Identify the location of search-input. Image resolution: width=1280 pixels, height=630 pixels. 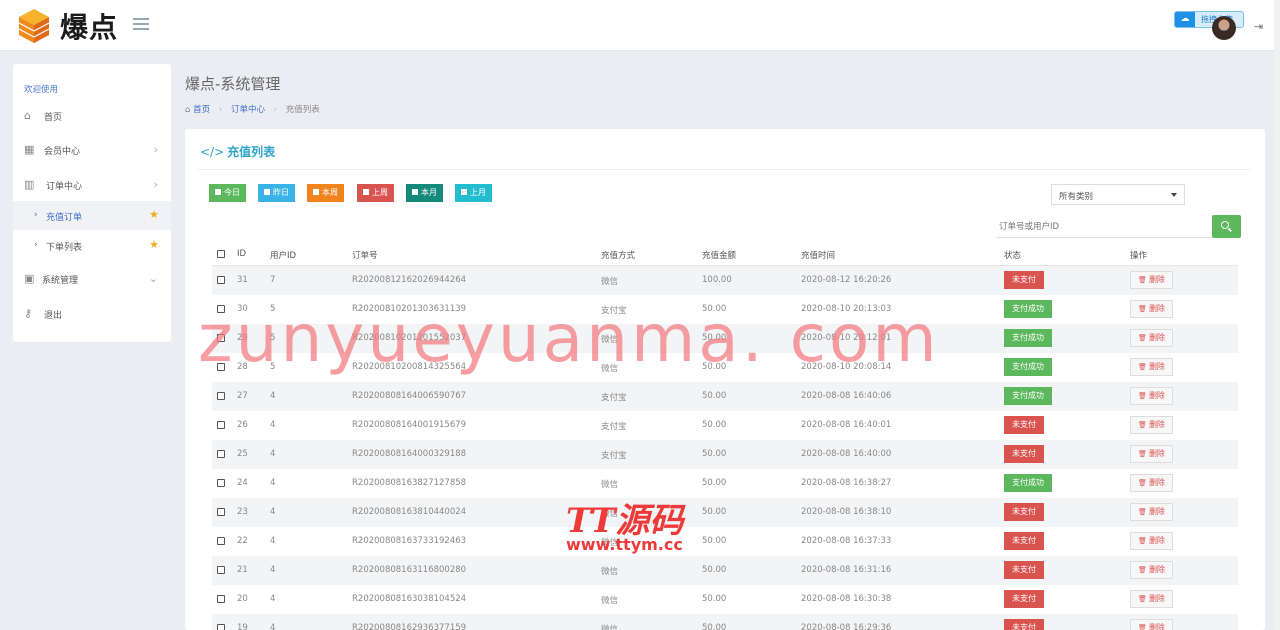
(1104, 227).